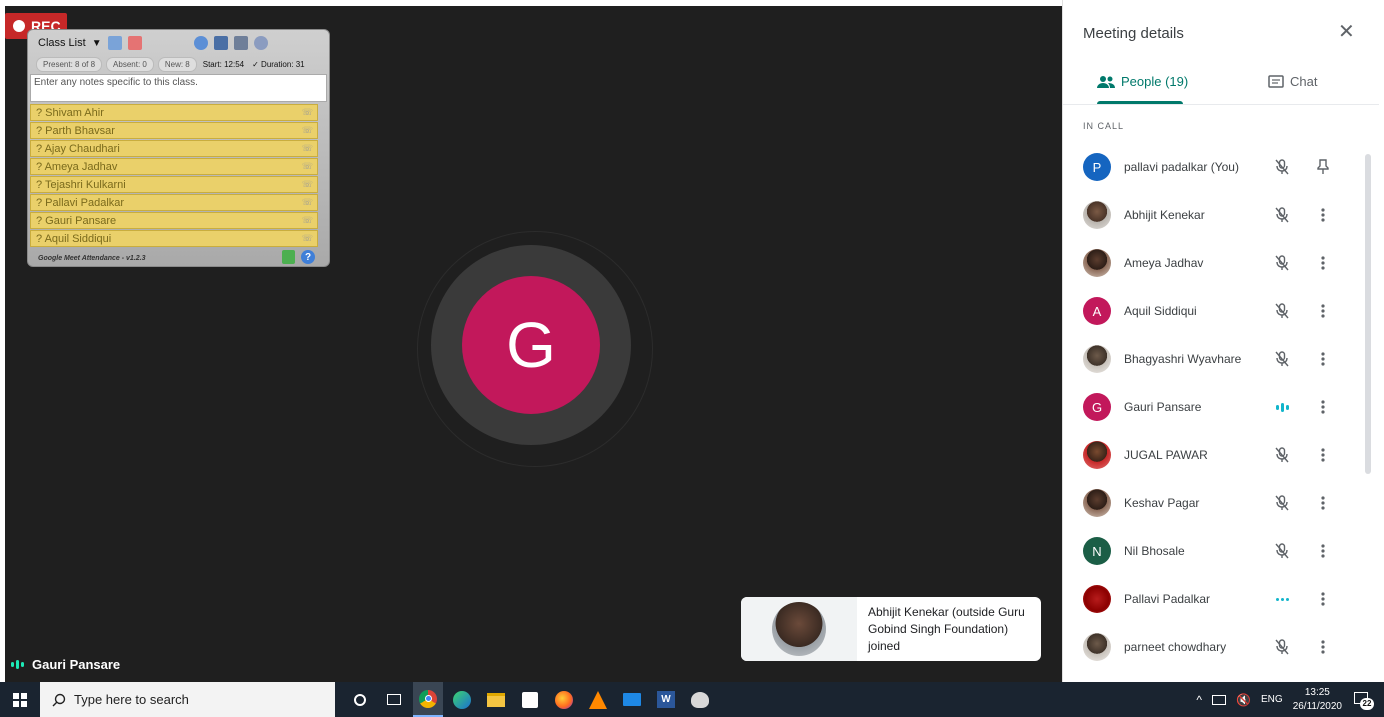 This screenshot has width=1384, height=717. I want to click on new-count: New: 8, so click(177, 64).